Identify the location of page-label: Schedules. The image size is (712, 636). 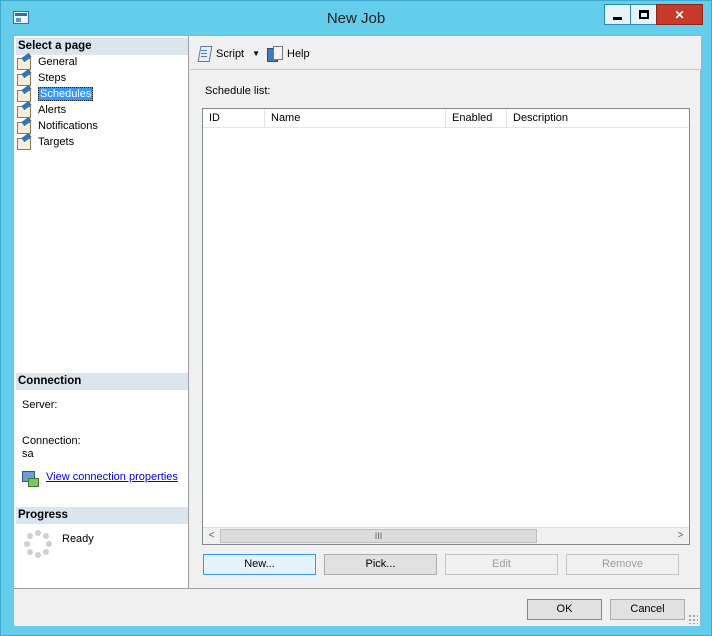
(66, 94).